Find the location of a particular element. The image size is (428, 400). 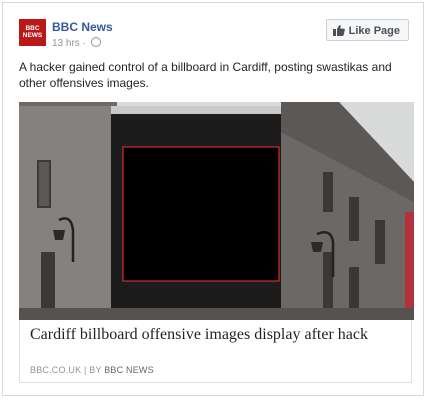

like-page-button: Like Page is located at coordinates (367, 30).